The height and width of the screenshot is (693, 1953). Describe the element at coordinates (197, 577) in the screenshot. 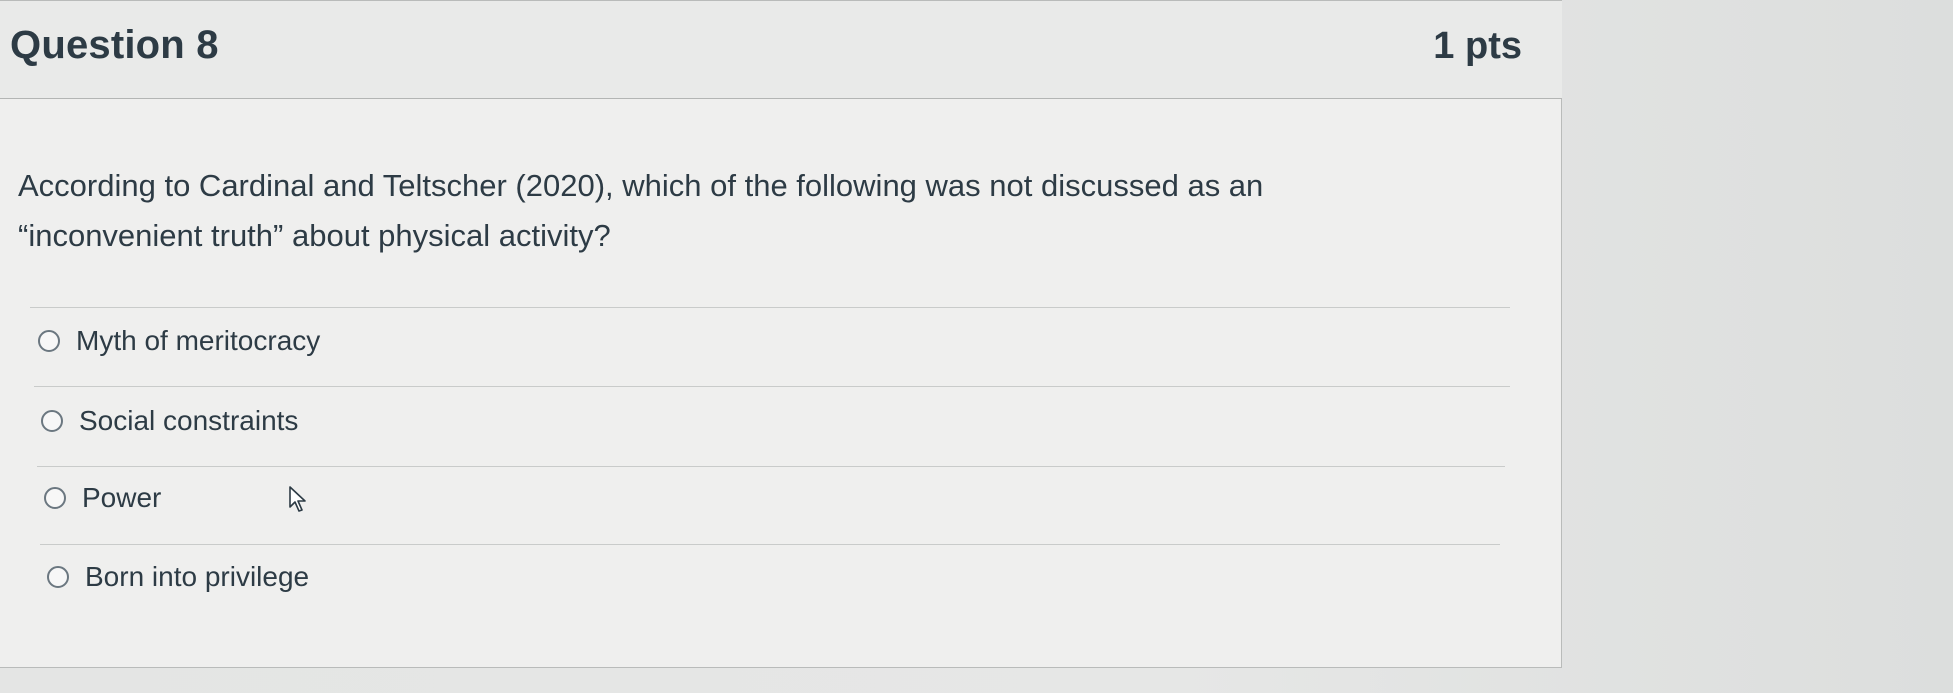

I see `answer-label: Born into privilege` at that location.